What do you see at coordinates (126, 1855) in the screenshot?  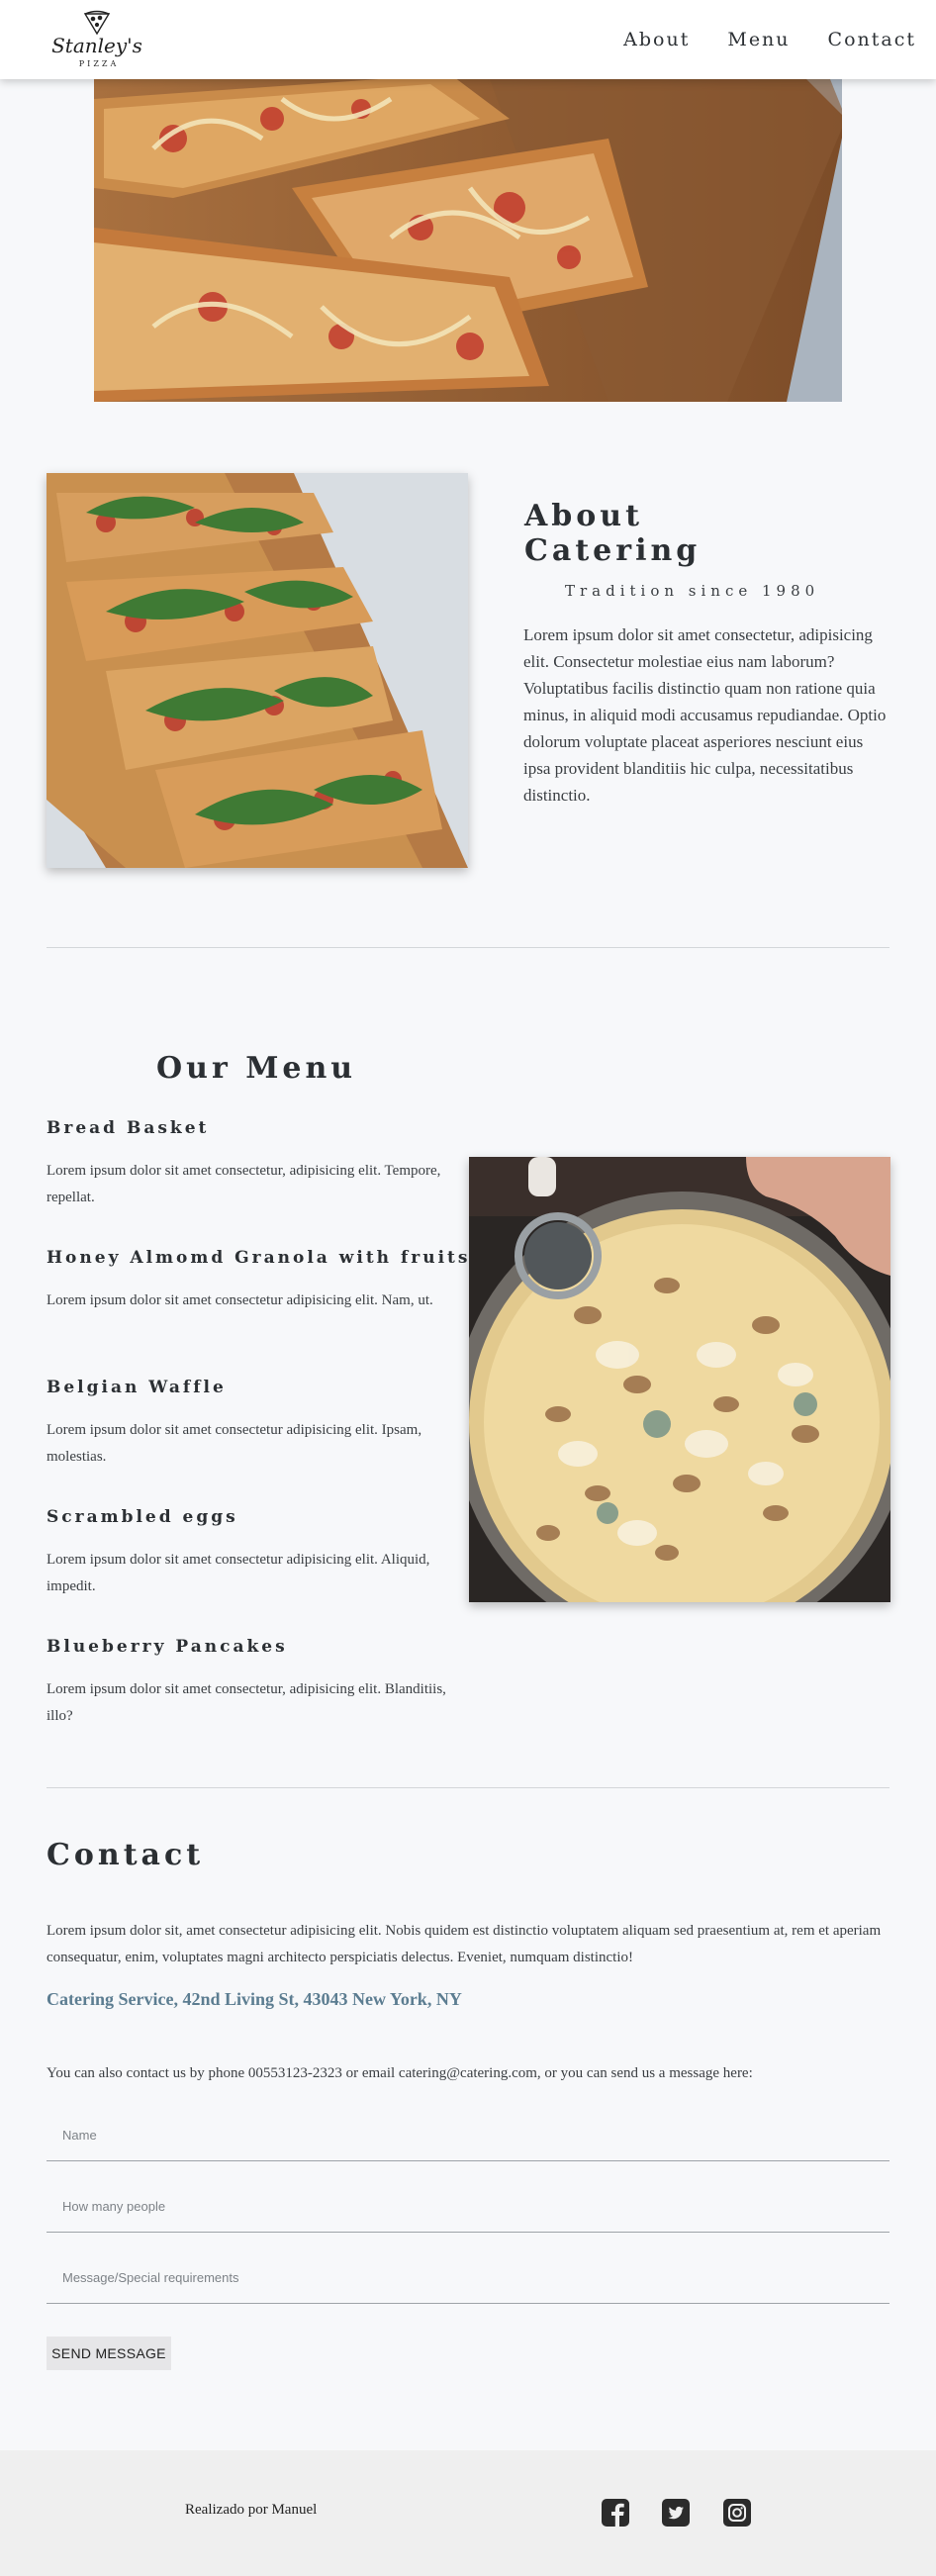 I see `contact-title: Contact` at bounding box center [126, 1855].